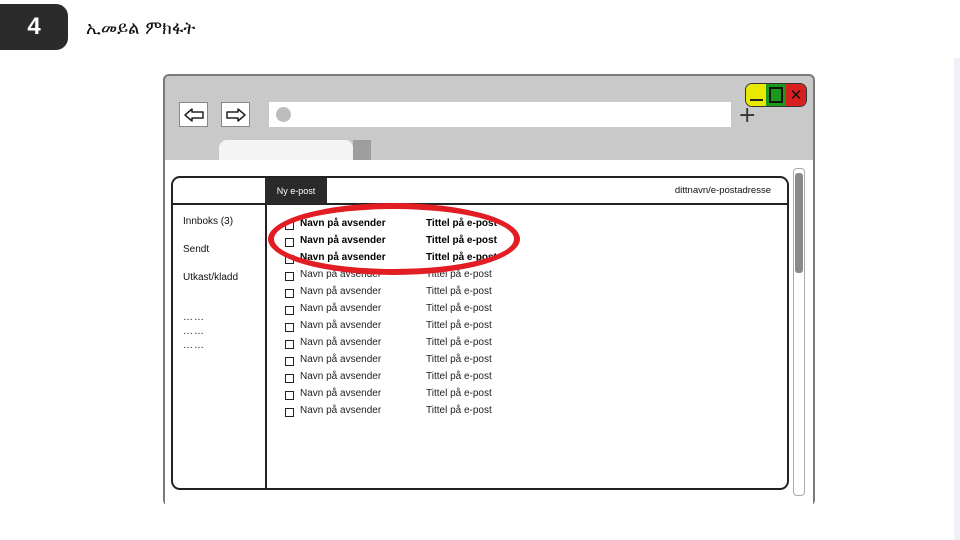 The image size is (960, 540). What do you see at coordinates (799, 223) in the screenshot?
I see `scrollbar-thumb` at bounding box center [799, 223].